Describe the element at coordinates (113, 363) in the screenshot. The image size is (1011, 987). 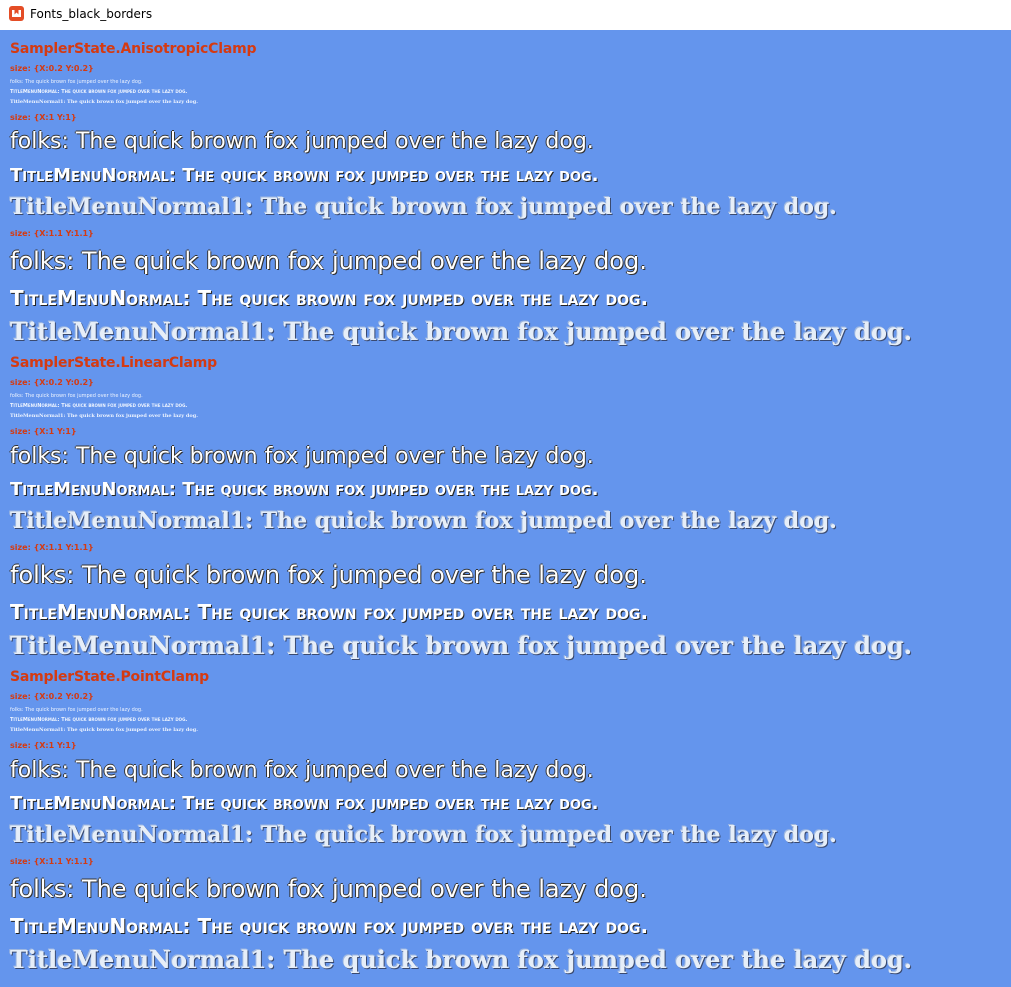
I see `sampler-title: SamplerState.LinearClamp` at that location.